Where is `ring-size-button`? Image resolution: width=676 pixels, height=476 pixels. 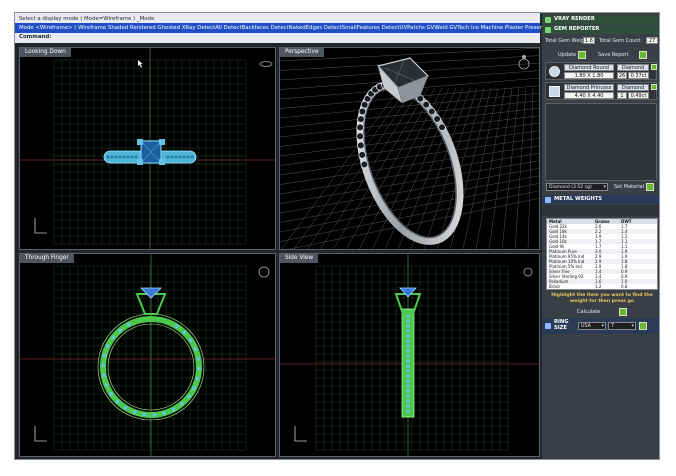
ring-size-button is located at coordinates (643, 326).